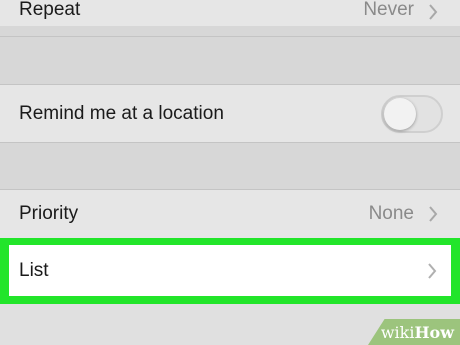 This screenshot has height=345, width=460. I want to click on list-label: List, so click(34, 270).